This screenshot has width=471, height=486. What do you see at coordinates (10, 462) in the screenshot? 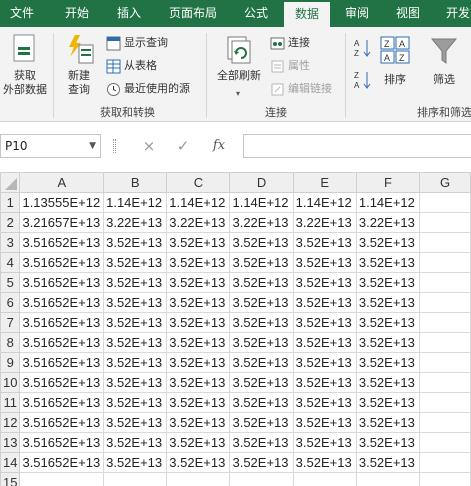
I see `row-header: 14` at bounding box center [10, 462].